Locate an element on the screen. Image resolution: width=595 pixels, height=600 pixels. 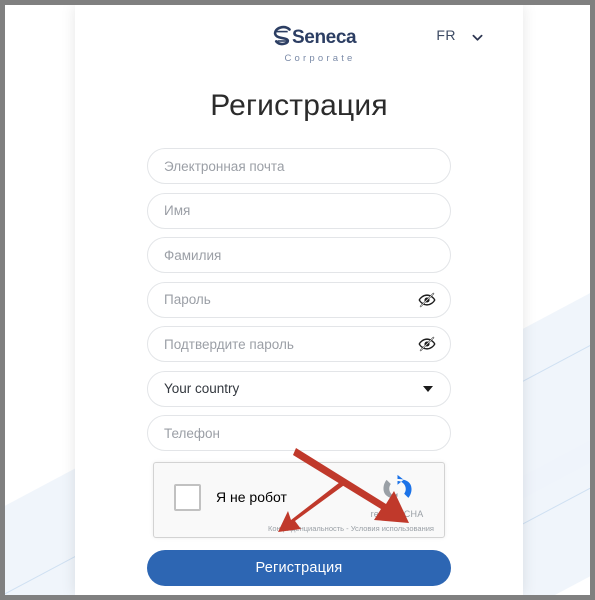
brand-logo: Seneca Corporate is located at coordinates (319, 44).